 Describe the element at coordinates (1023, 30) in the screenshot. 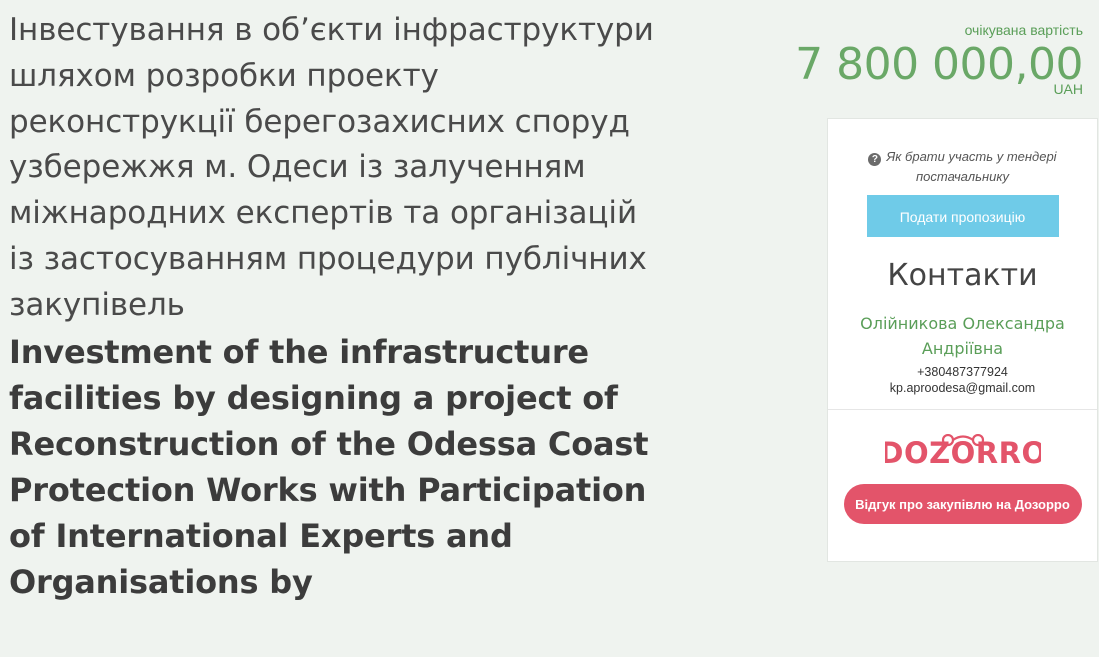

I see `expected-value-label: очікувана вартість` at that location.